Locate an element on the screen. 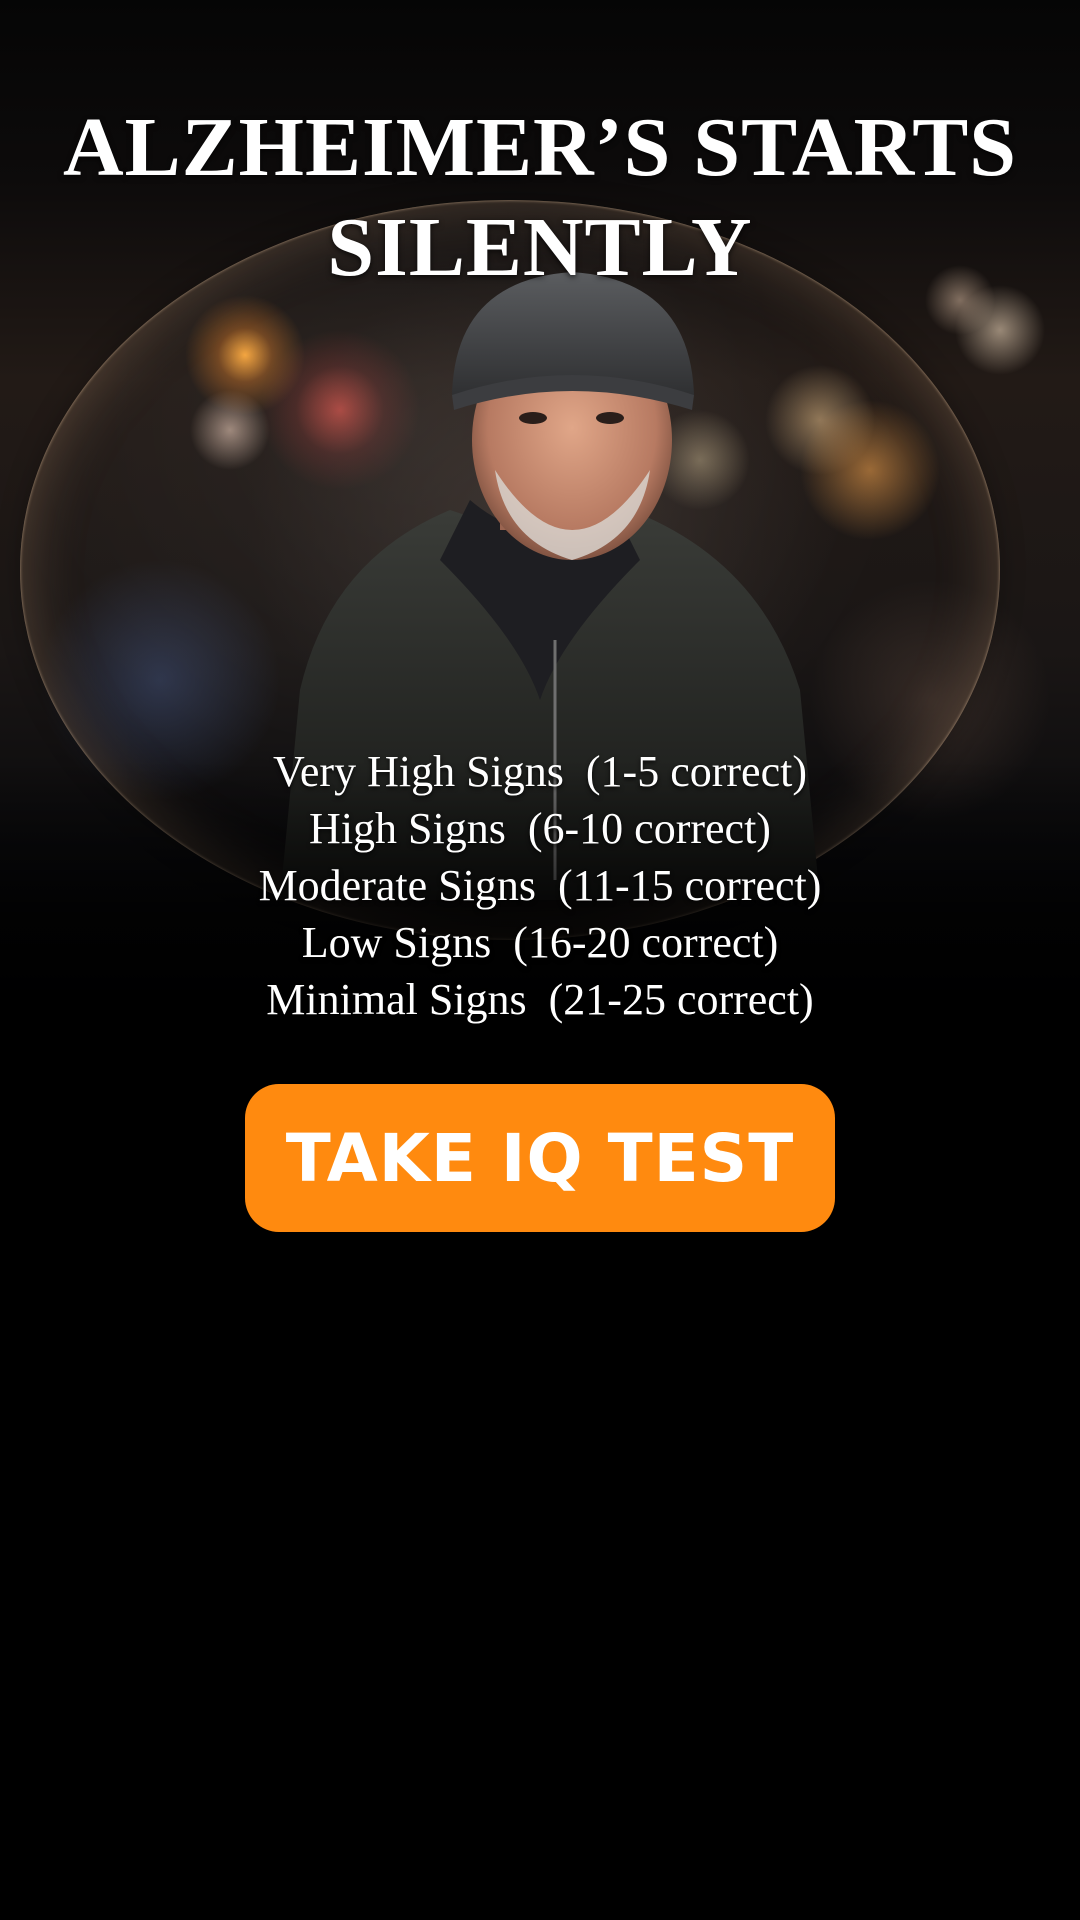 This screenshot has height=1920, width=1080. sign-item: Very High Signs (1-5 correct) is located at coordinates (540, 771).